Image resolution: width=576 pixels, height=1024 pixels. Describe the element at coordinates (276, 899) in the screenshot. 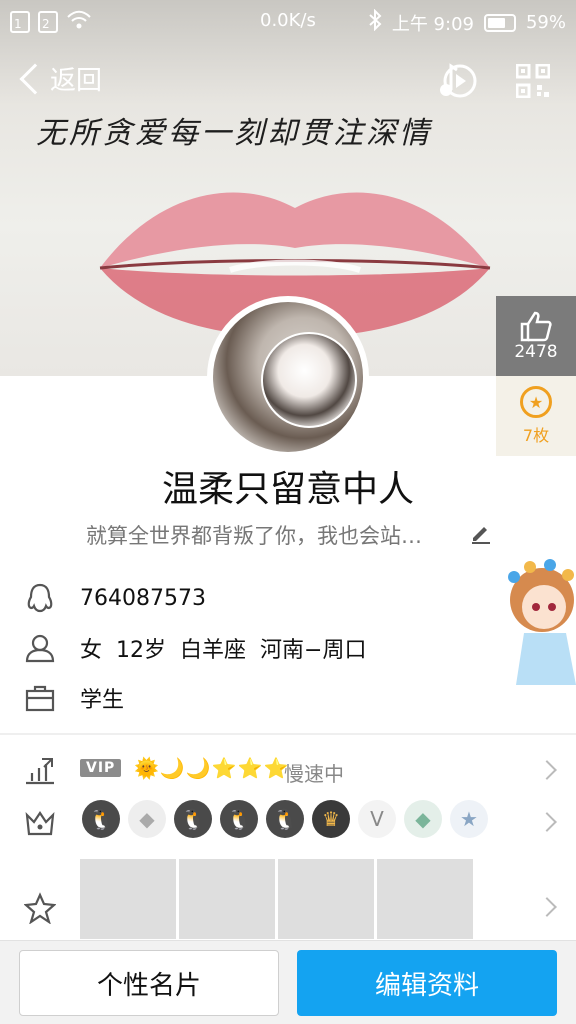

I see `photo-grid` at that location.